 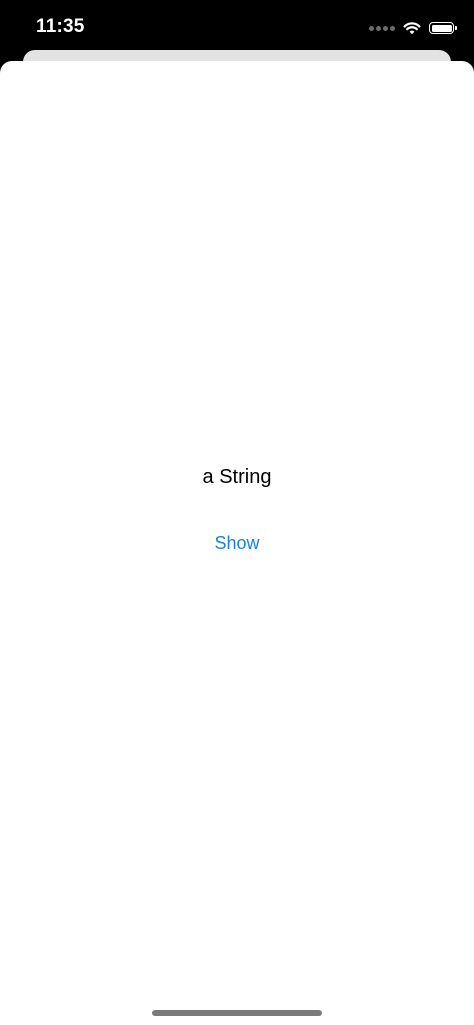 I want to click on status-time: 11:35, so click(x=60, y=26).